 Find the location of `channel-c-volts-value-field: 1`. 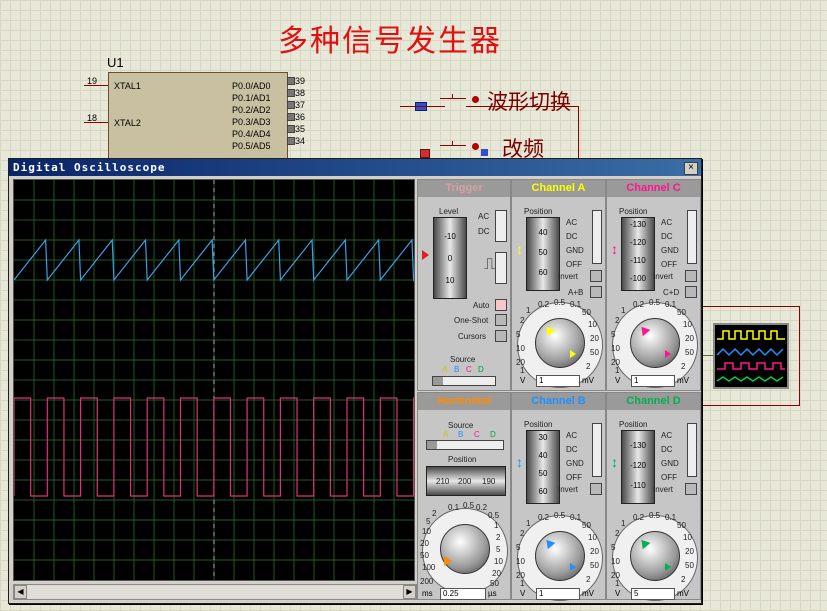

channel-c-volts-value-field: 1 is located at coordinates (653, 381).